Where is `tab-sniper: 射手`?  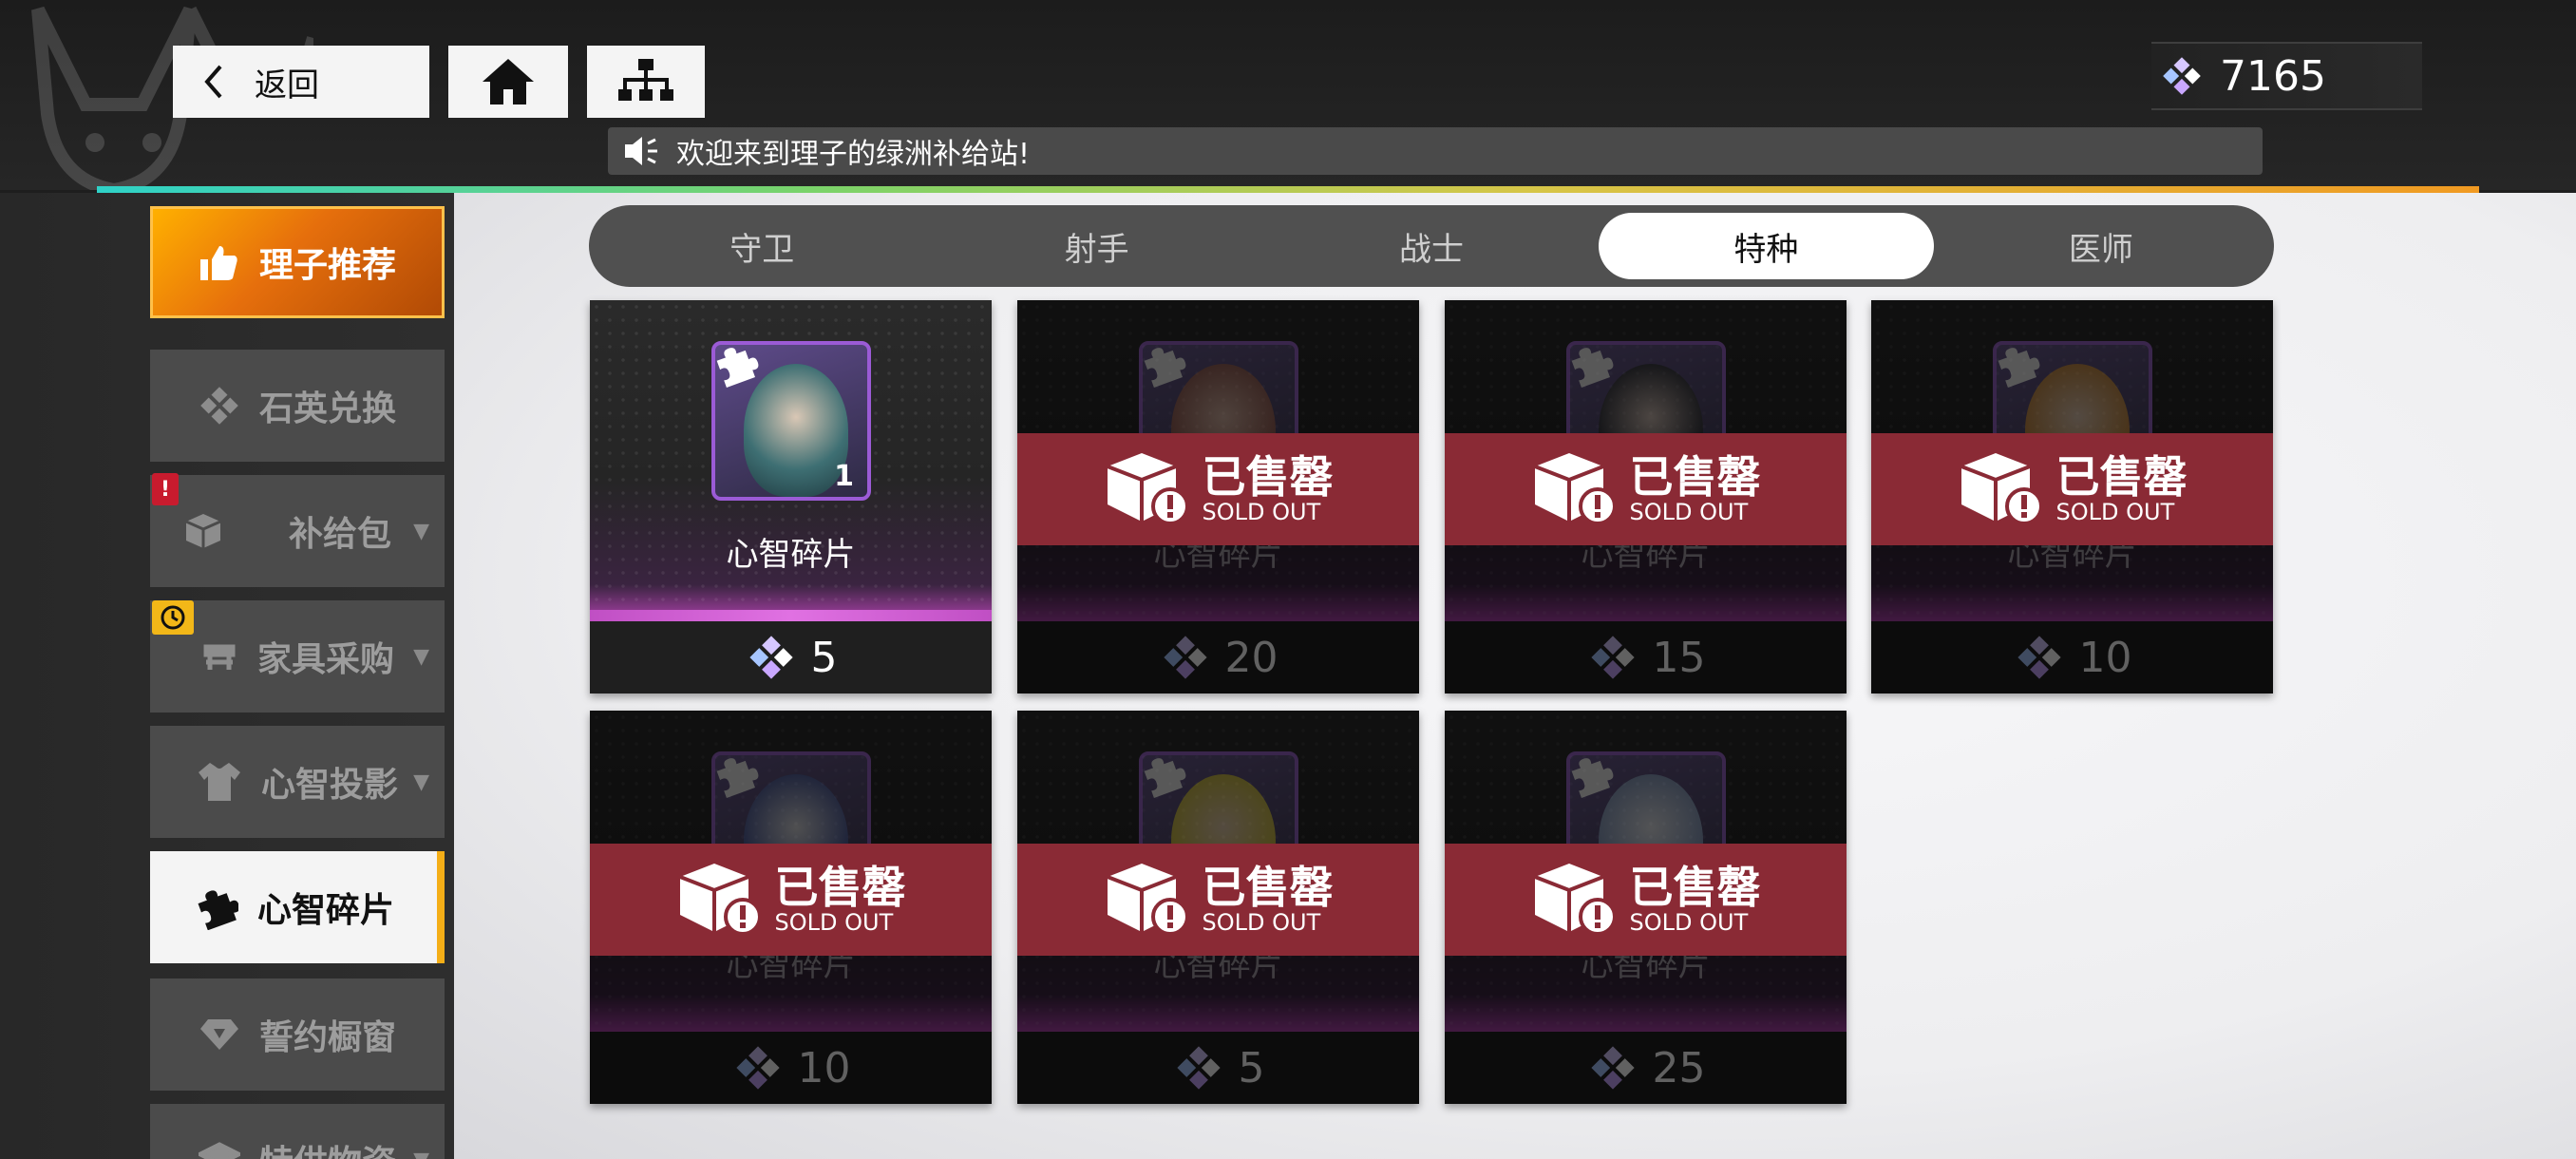
tab-sniper: 射手 is located at coordinates (1096, 246).